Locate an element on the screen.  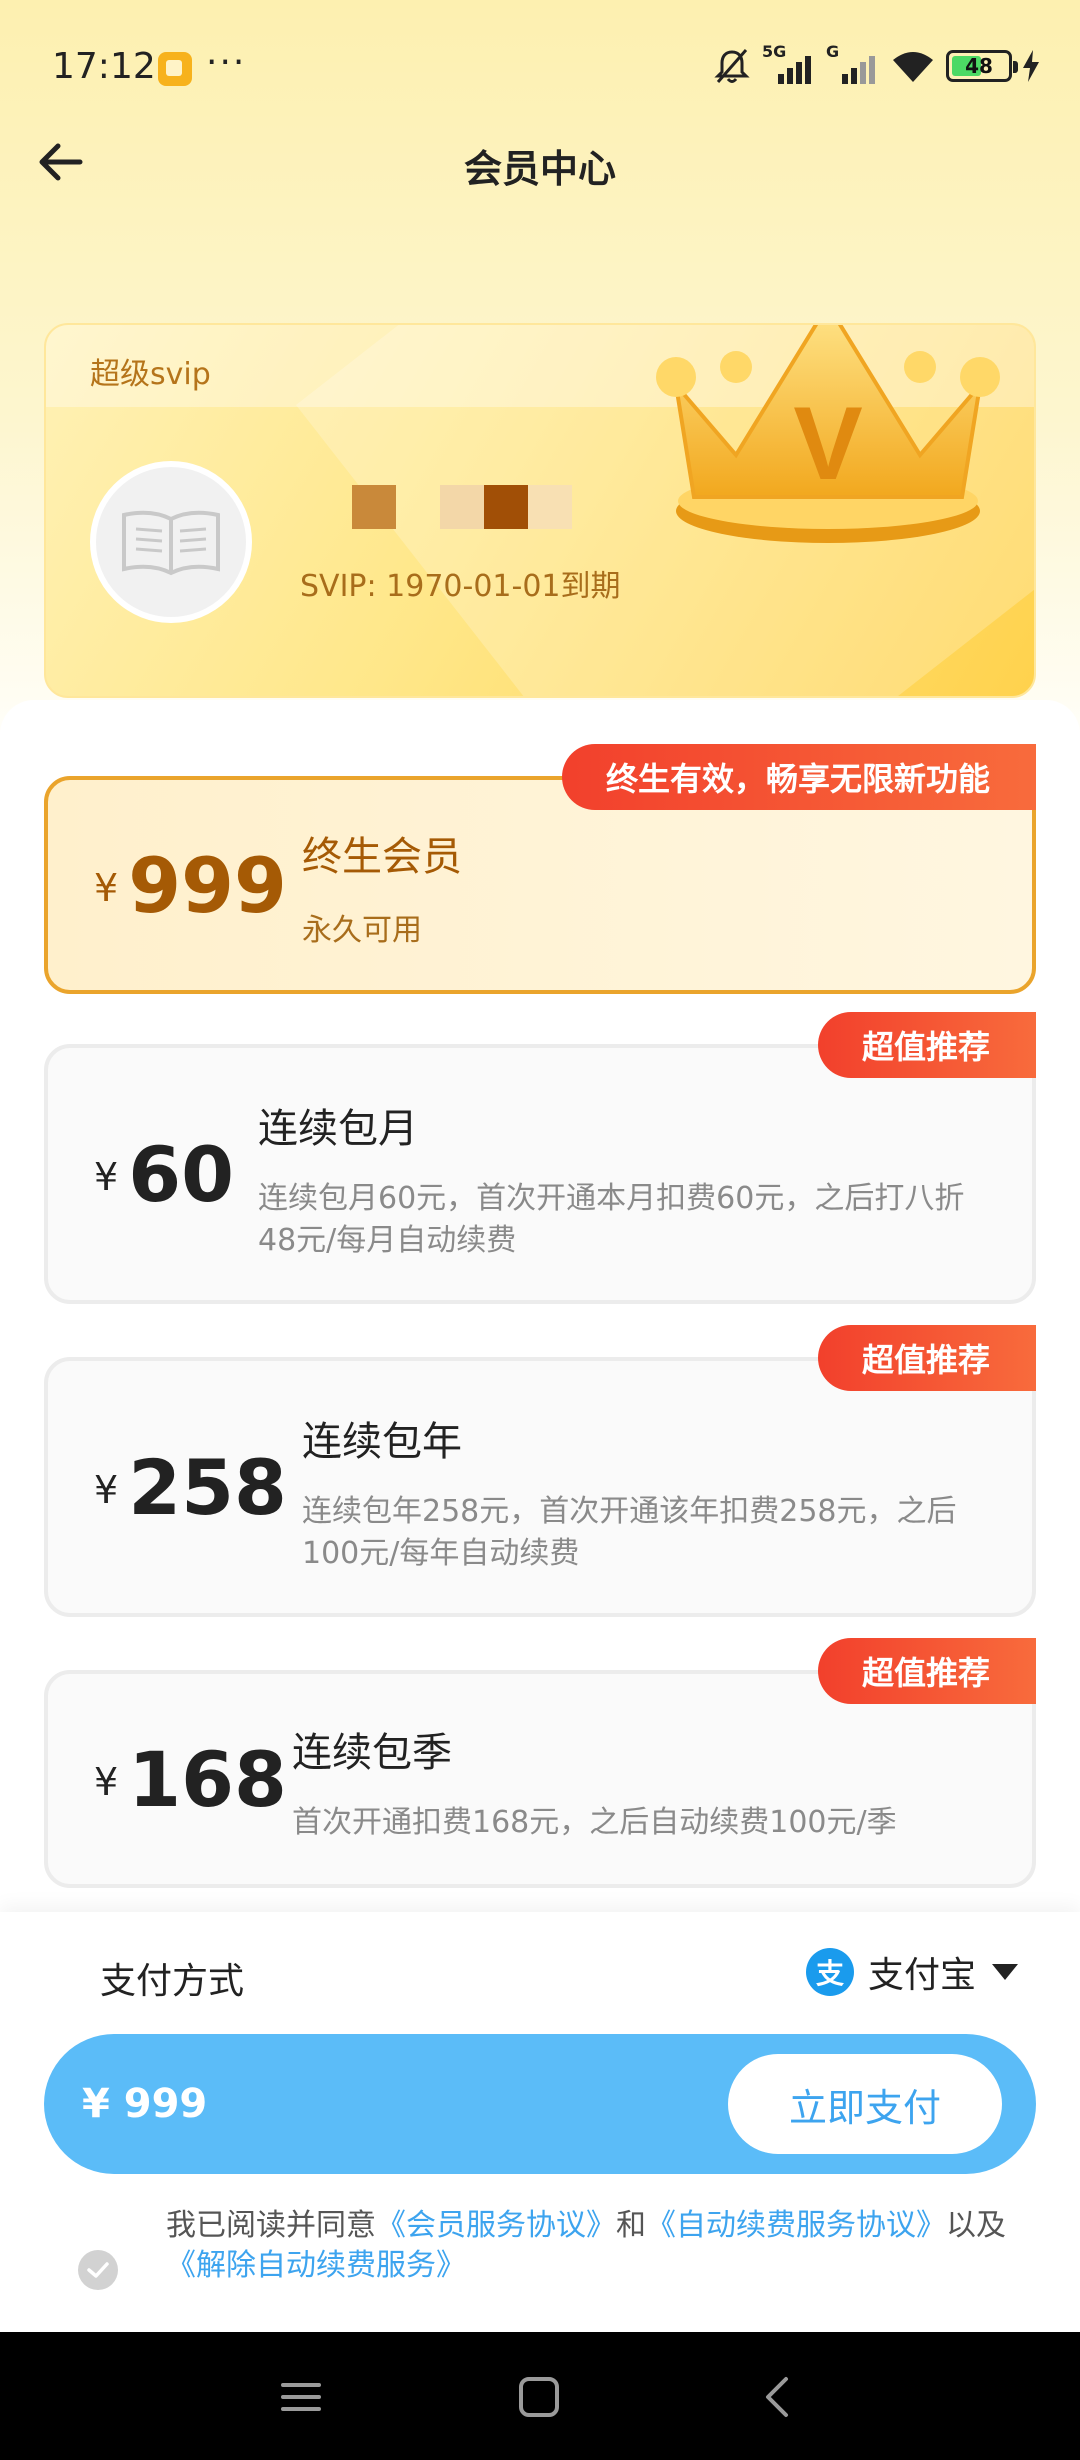
plan-price: ¥ 168 is located at coordinates (190, 1779).